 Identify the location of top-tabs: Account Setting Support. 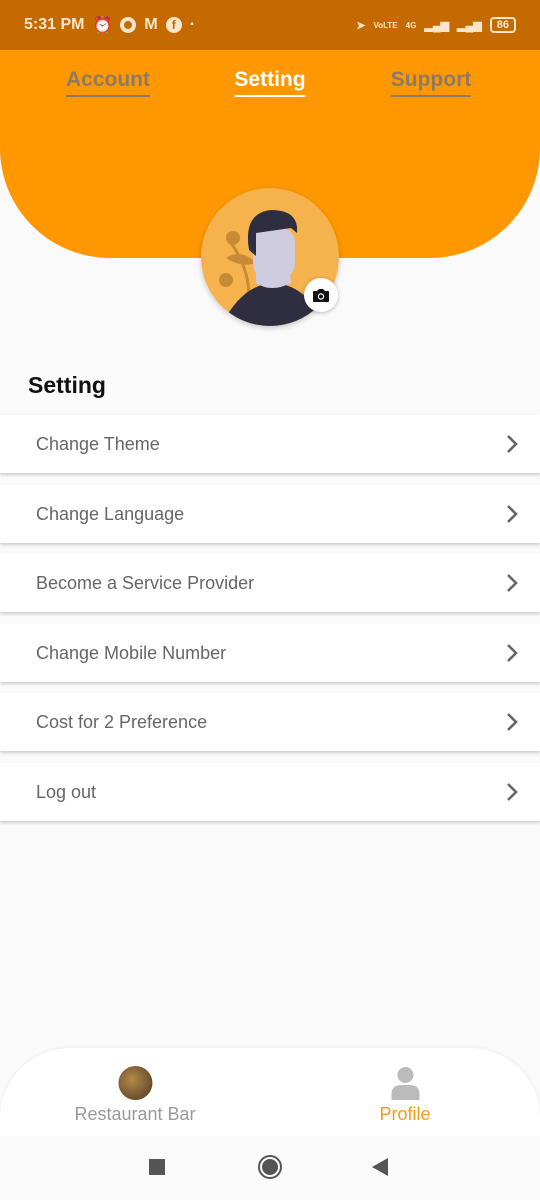
(270, 84).